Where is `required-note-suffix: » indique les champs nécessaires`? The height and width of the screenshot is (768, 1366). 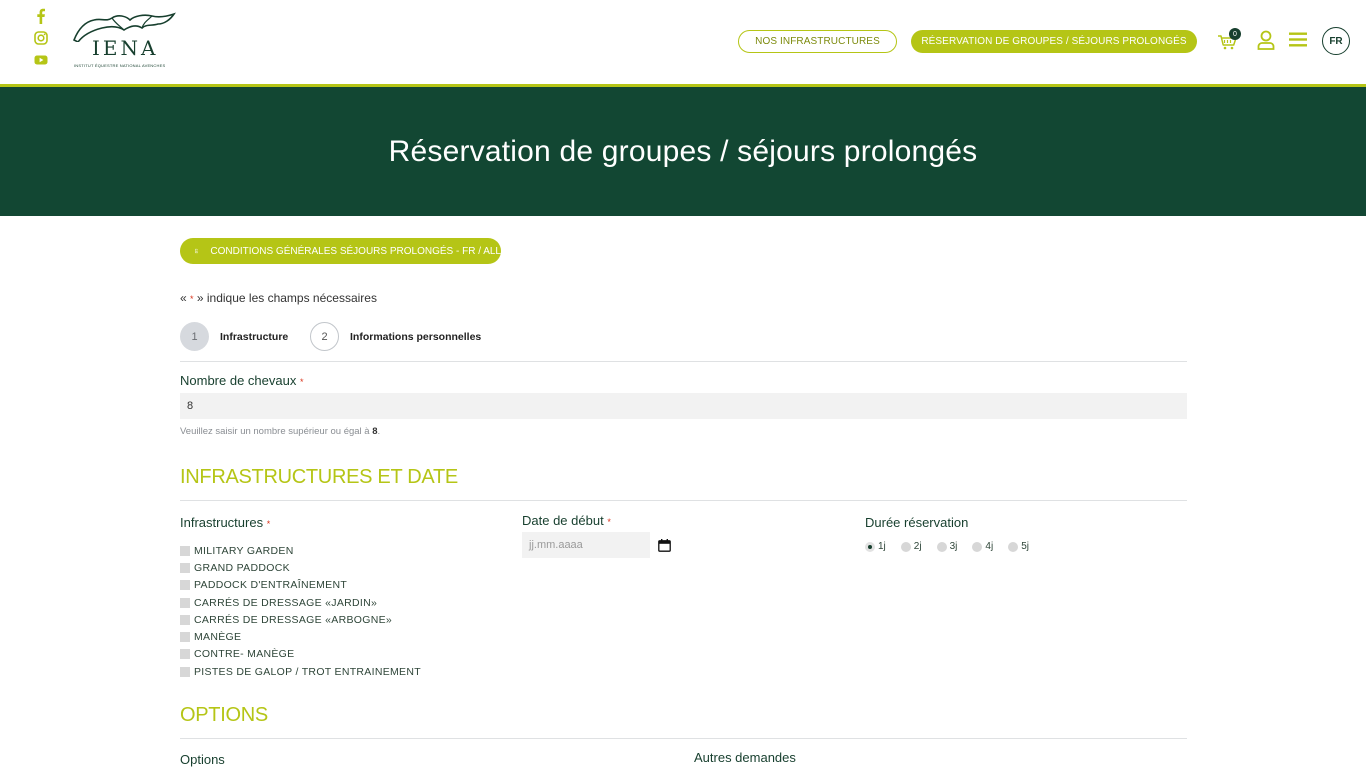 required-note-suffix: » indique les champs nécessaires is located at coordinates (285, 298).